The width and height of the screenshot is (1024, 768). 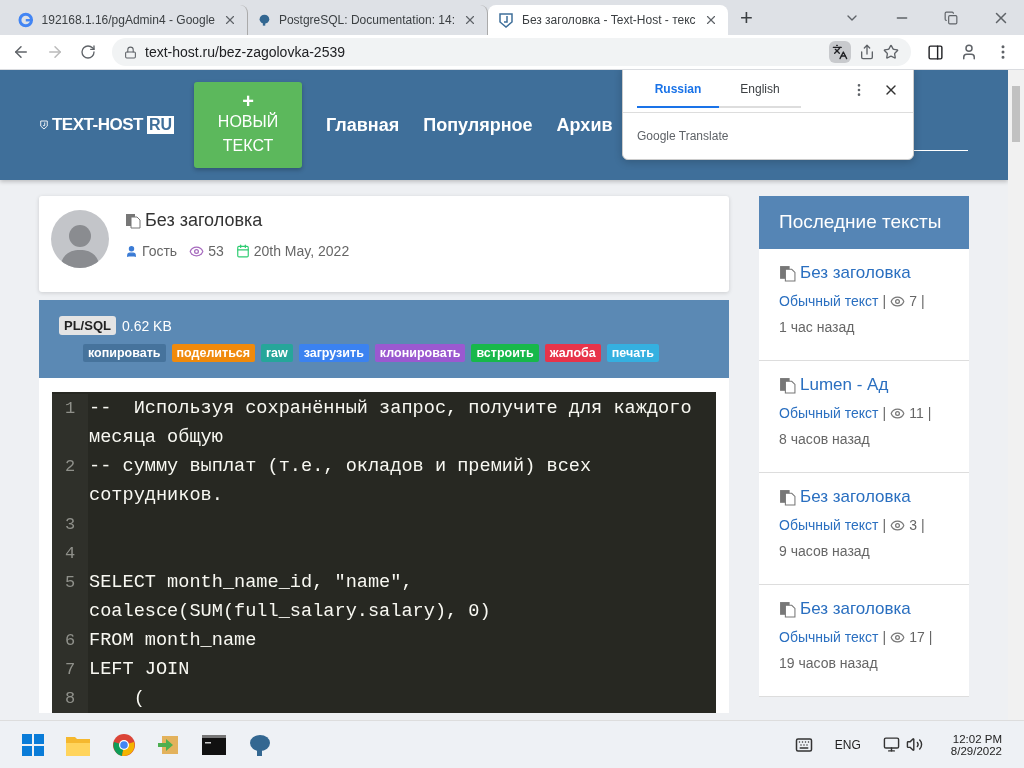 I want to click on author-name: Гость, so click(x=160, y=251).